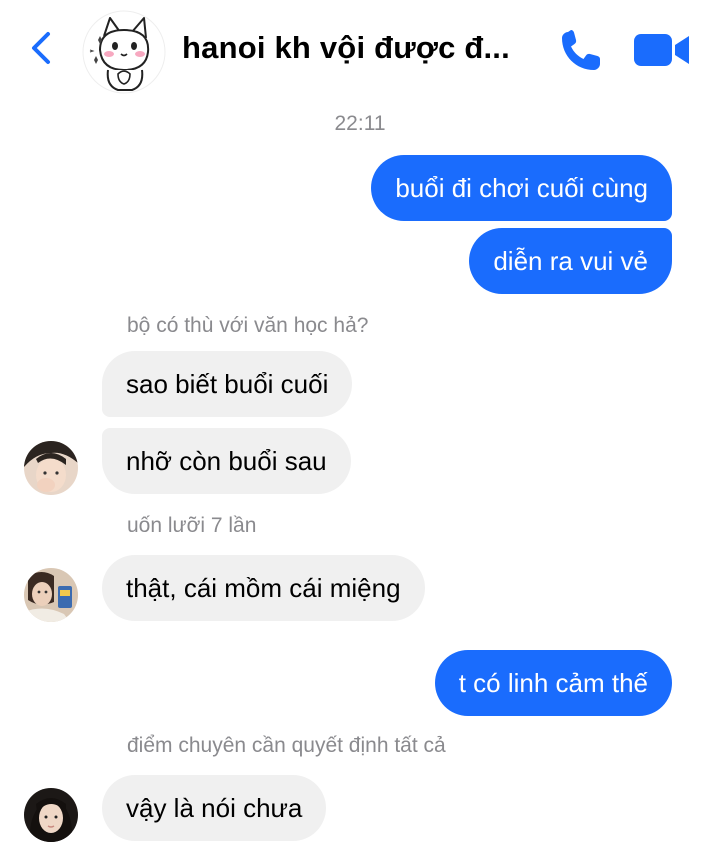 The image size is (720, 854). What do you see at coordinates (570, 261) in the screenshot?
I see `outgoing-message-bubble: diễn ra vui vẻ` at bounding box center [570, 261].